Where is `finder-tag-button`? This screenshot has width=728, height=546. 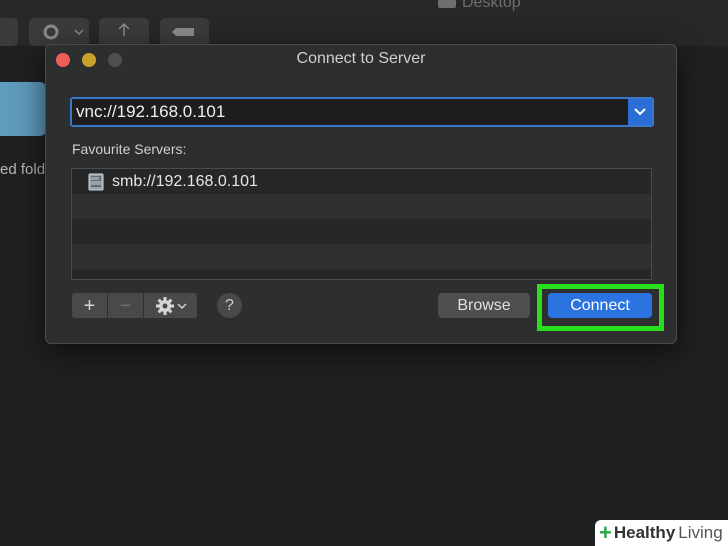
finder-tag-button is located at coordinates (184, 32).